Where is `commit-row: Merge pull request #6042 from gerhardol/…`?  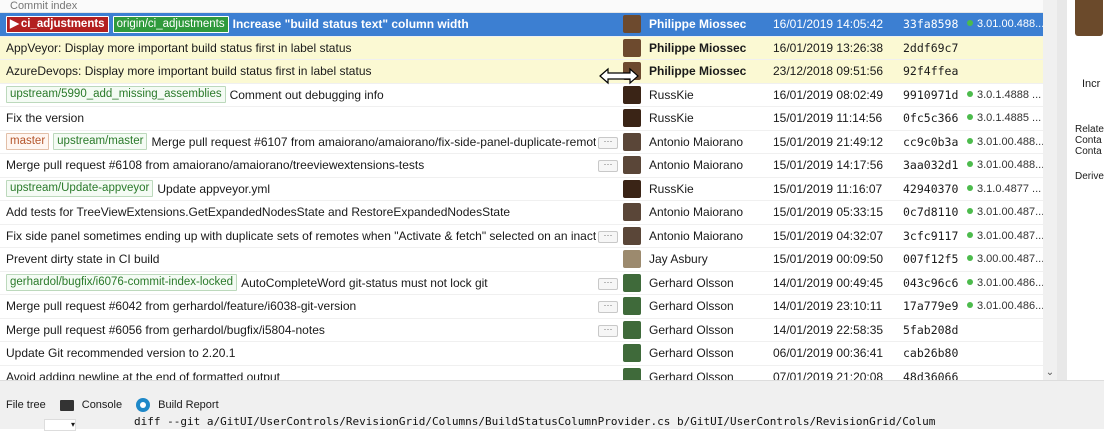
commit-row: Merge pull request #6042 from gerhardol/… is located at coordinates (528, 307).